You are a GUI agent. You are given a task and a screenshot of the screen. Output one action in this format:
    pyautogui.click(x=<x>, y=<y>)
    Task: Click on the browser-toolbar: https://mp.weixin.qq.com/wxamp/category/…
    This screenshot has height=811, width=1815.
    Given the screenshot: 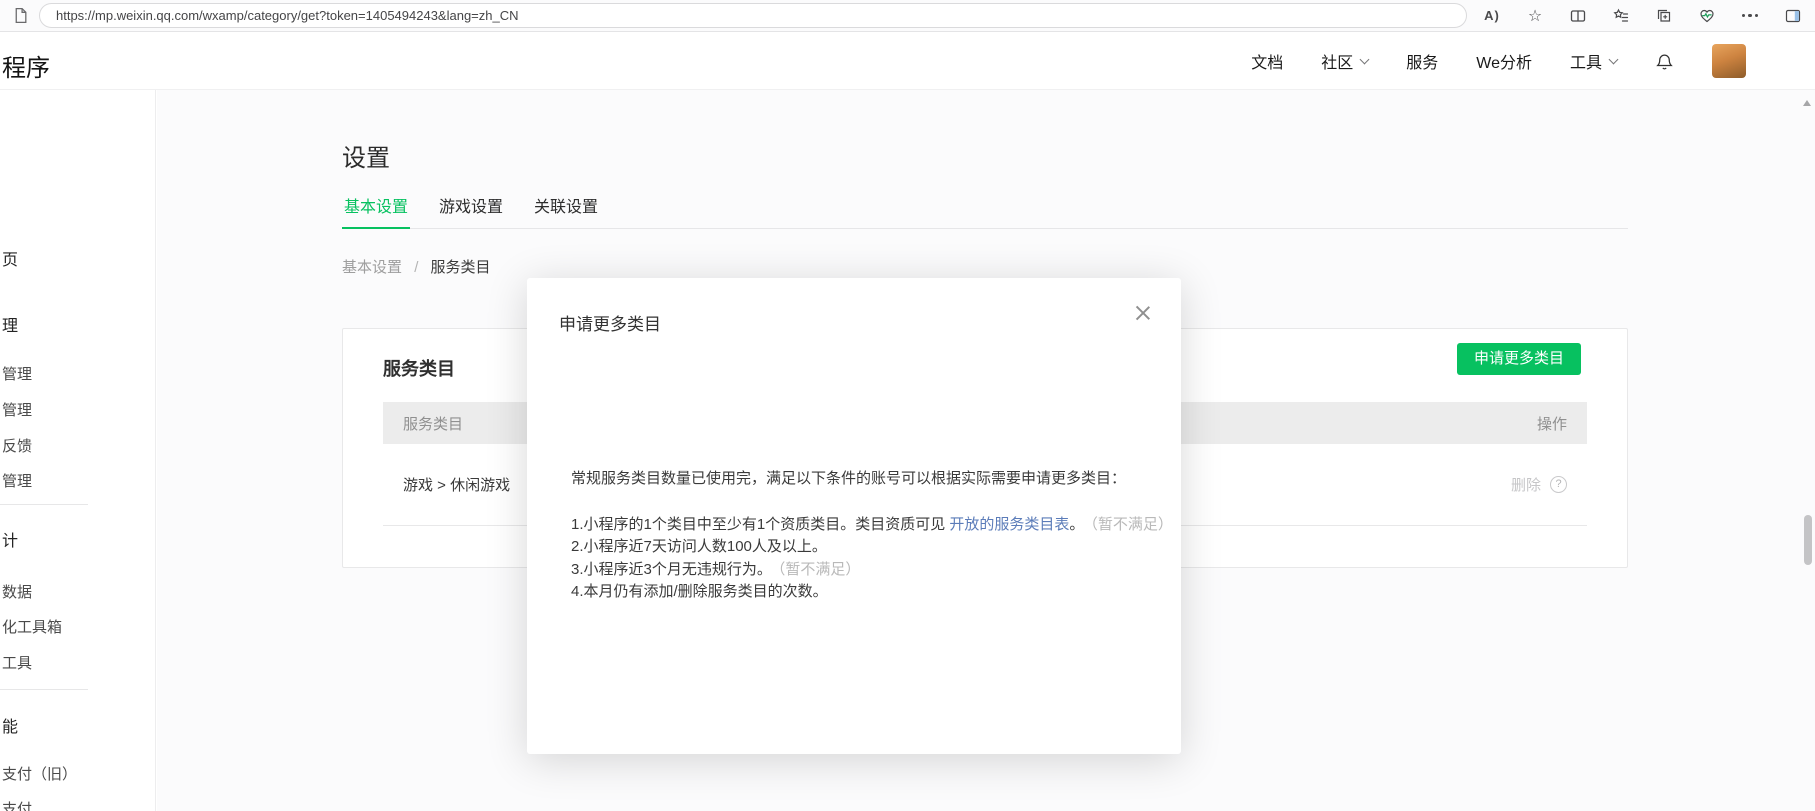 What is the action you would take?
    pyautogui.click(x=907, y=16)
    